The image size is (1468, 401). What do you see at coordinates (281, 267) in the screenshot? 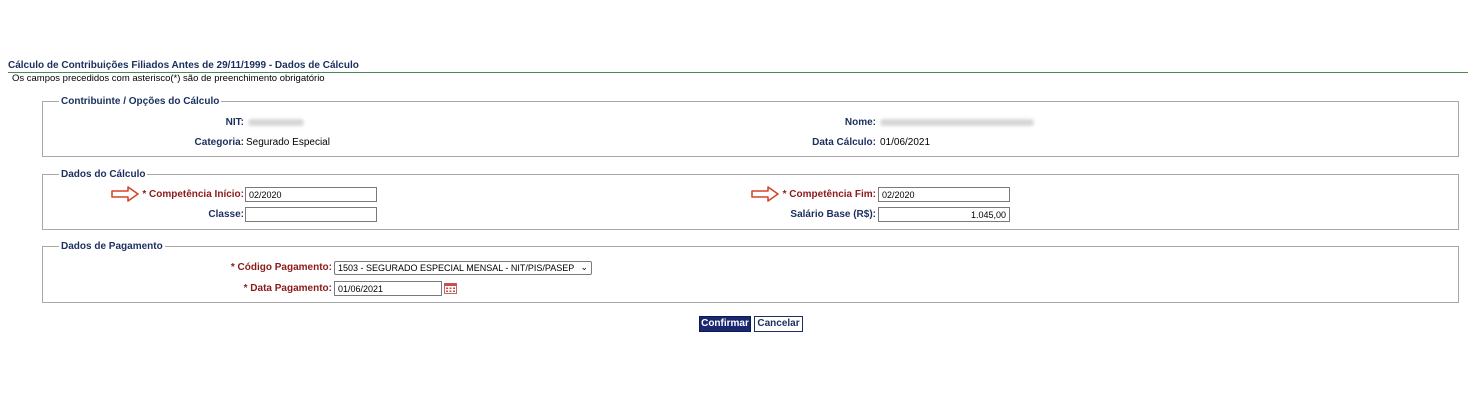
I see `codigo-pagamento-label: * Código Pagamento:` at bounding box center [281, 267].